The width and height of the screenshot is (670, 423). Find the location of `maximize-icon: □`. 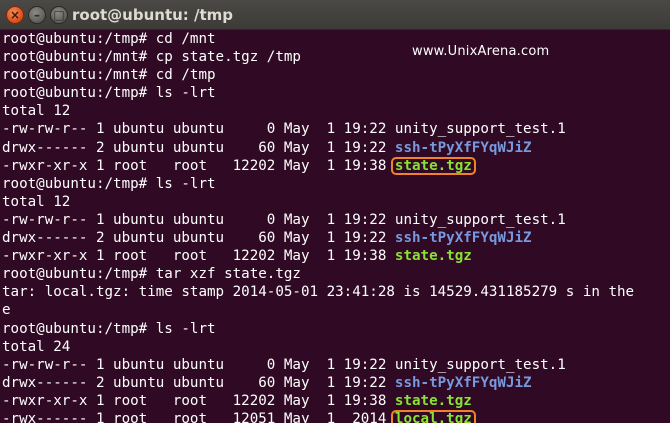

maximize-icon: □ is located at coordinates (59, 15).